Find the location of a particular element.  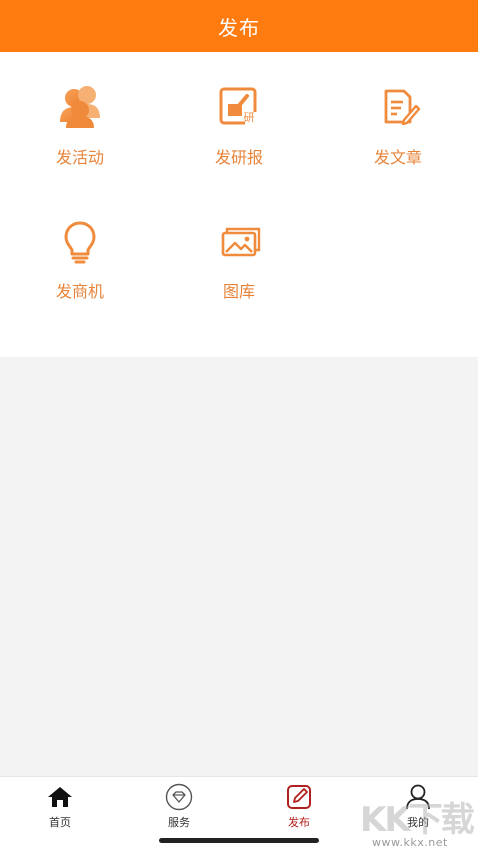

tab-home: 首页 is located at coordinates (60, 806).